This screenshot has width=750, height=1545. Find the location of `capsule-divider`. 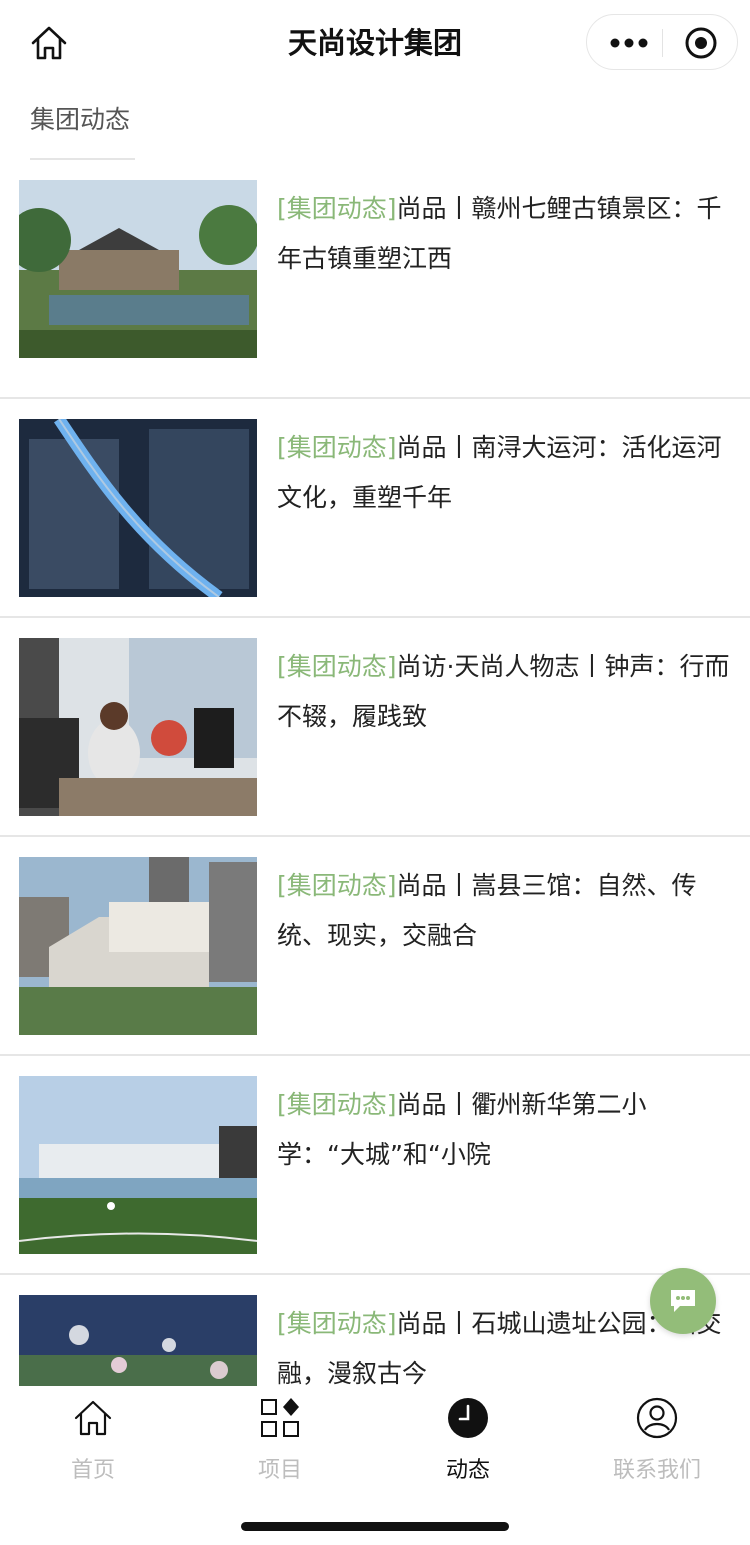

capsule-divider is located at coordinates (662, 43).